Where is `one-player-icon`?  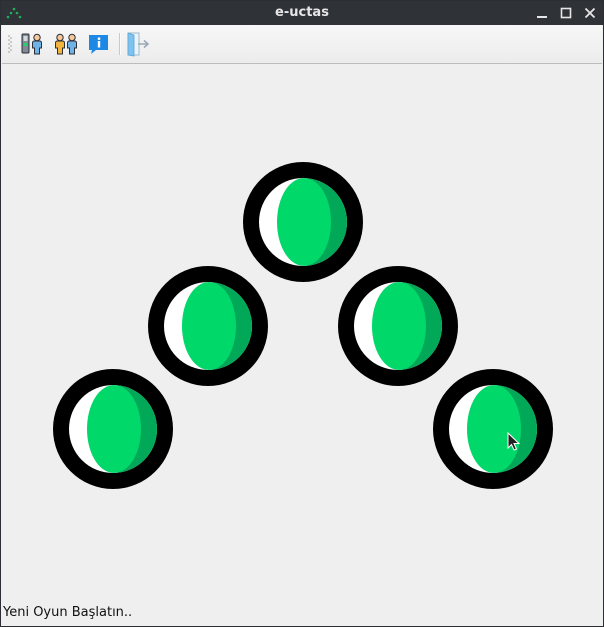
one-player-icon is located at coordinates (31, 44).